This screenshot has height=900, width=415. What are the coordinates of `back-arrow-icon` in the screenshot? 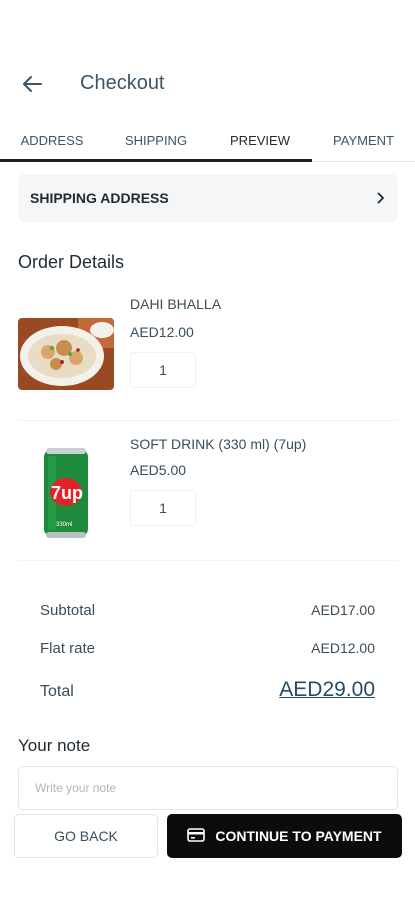 It's located at (32, 84).